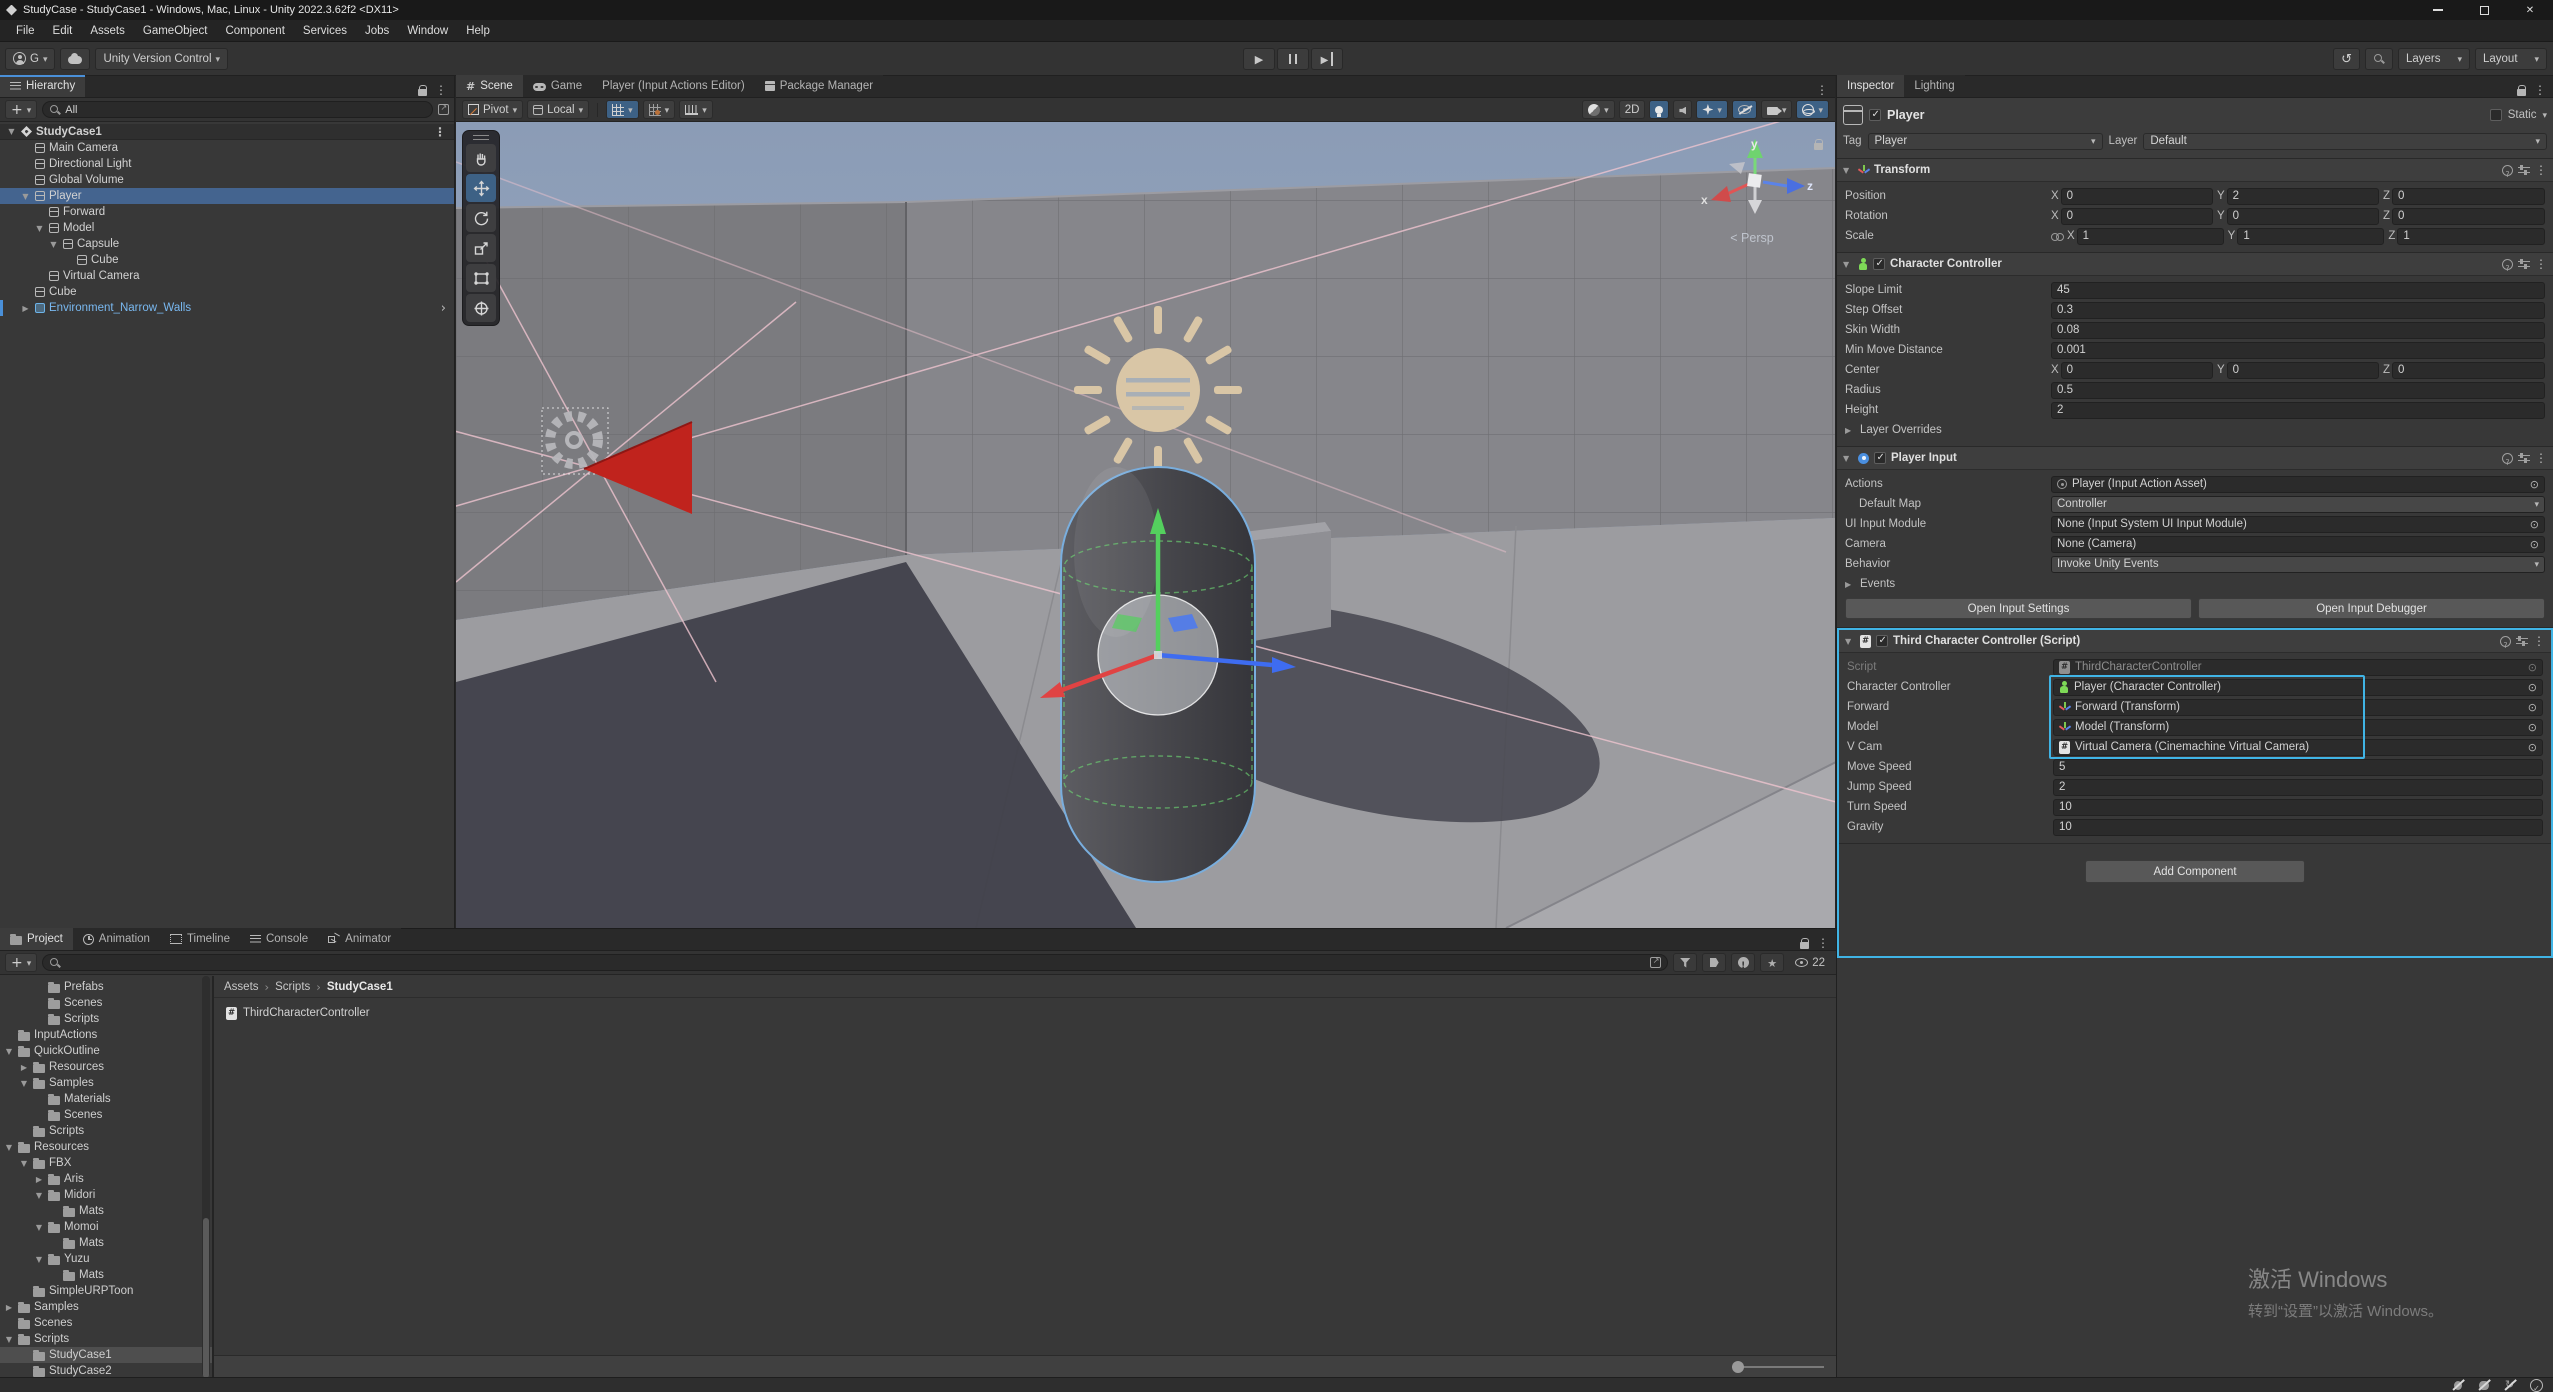 The image size is (2553, 1392). What do you see at coordinates (227, 132) in the screenshot?
I see `hierarchy-item-studycase1: ▼ StudyCase1` at bounding box center [227, 132].